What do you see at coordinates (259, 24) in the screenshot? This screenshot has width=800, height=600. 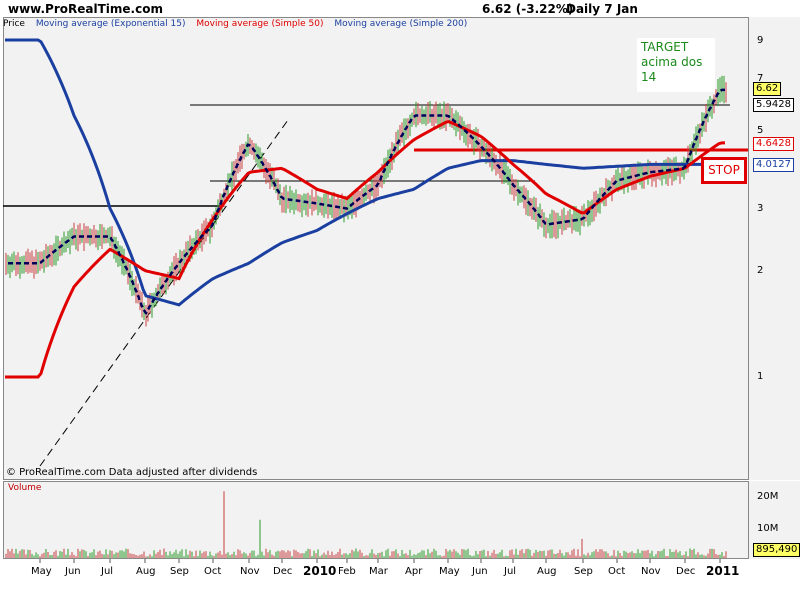 I see `legend-sma50: Moving average (Simple 50)` at bounding box center [259, 24].